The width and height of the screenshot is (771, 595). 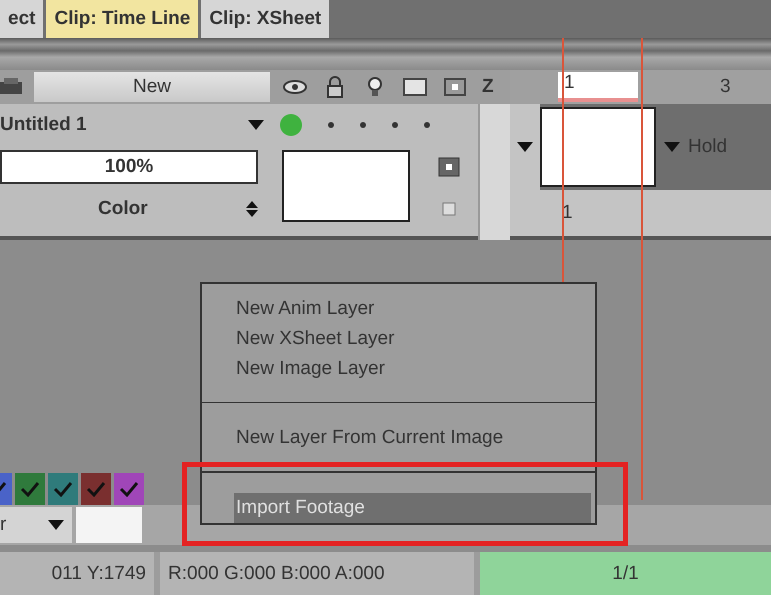 What do you see at coordinates (725, 87) in the screenshot?
I see `ruler-number: 3` at bounding box center [725, 87].